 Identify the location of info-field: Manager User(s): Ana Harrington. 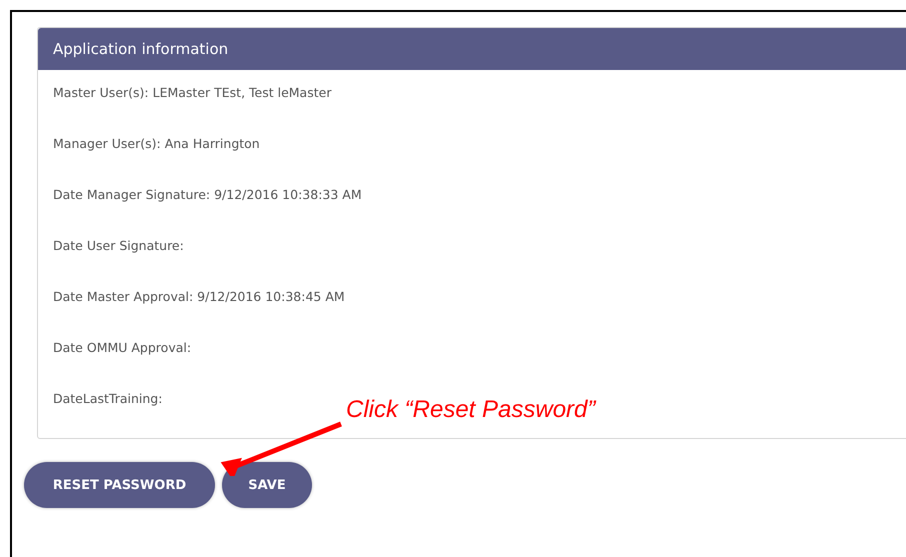
(479, 144).